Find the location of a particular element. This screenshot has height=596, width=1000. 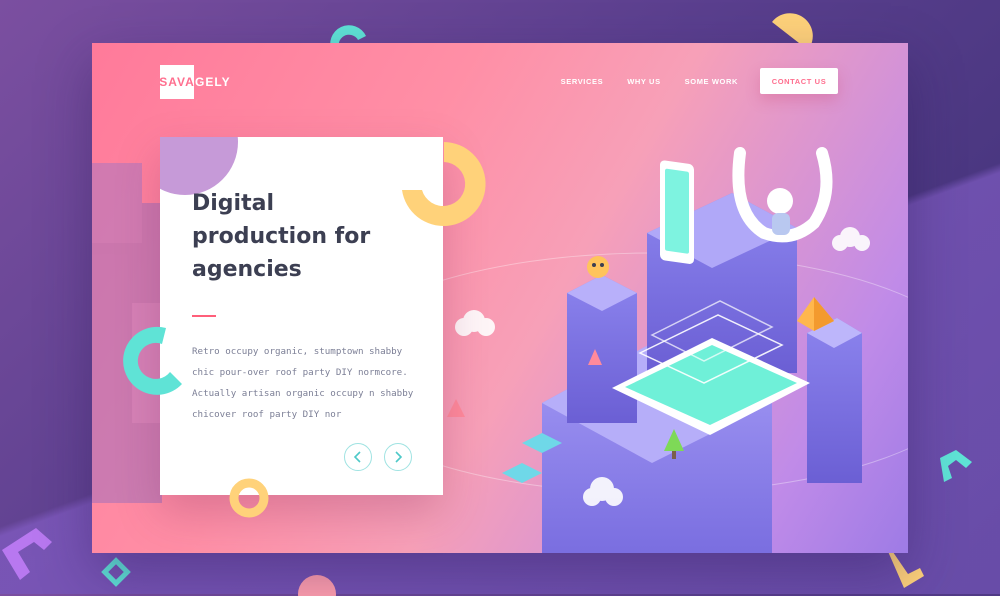

logo-box-text: SAVA is located at coordinates (176, 82).